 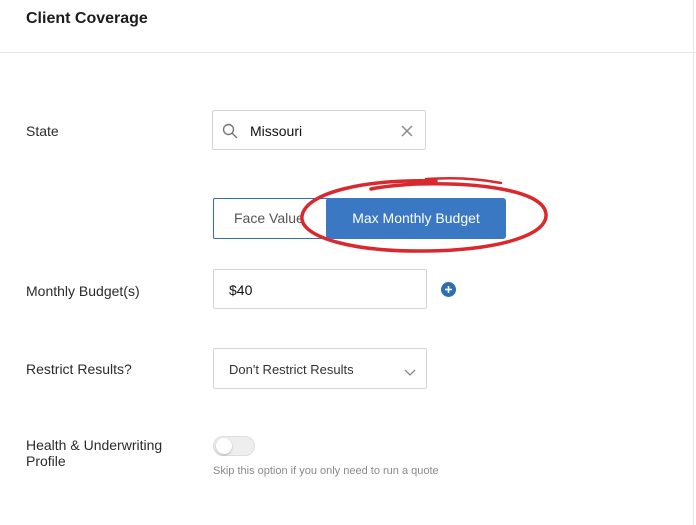 What do you see at coordinates (410, 373) in the screenshot?
I see `chevron-down-icon` at bounding box center [410, 373].